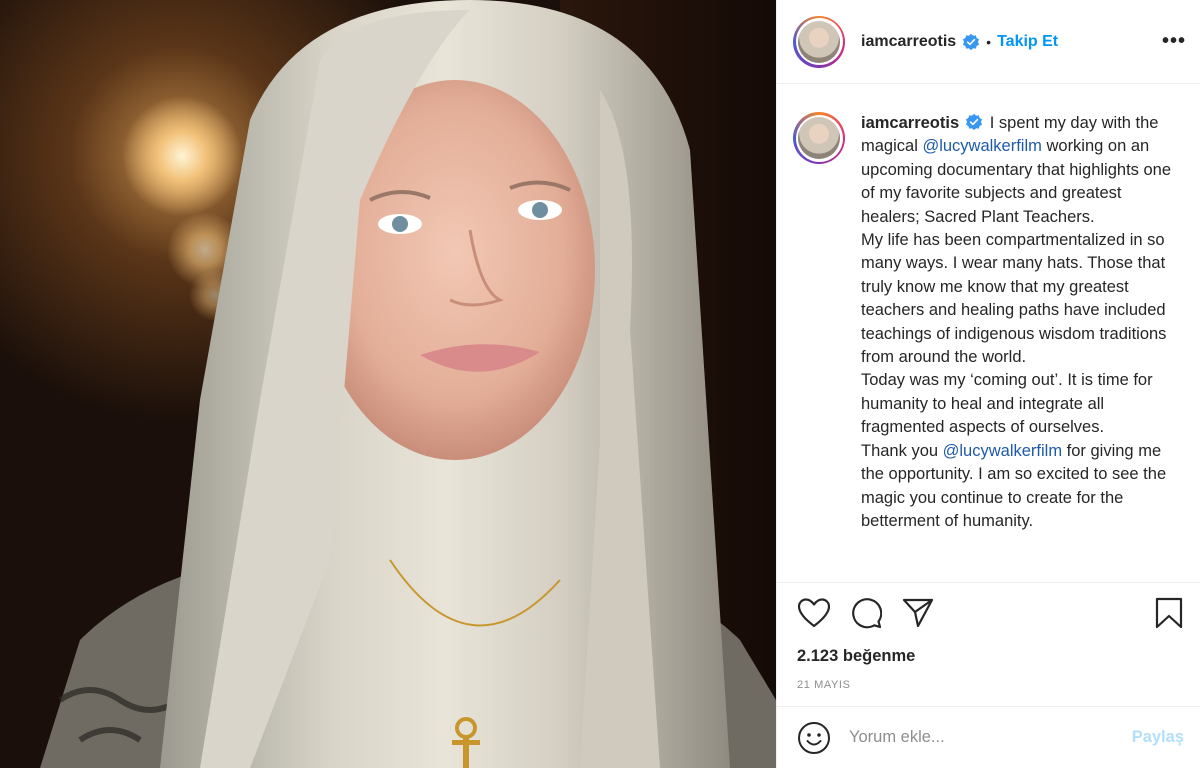 Image resolution: width=1200 pixels, height=768 pixels. Describe the element at coordinates (910, 123) in the screenshot. I see `caption-username: iamcarreotis` at that location.